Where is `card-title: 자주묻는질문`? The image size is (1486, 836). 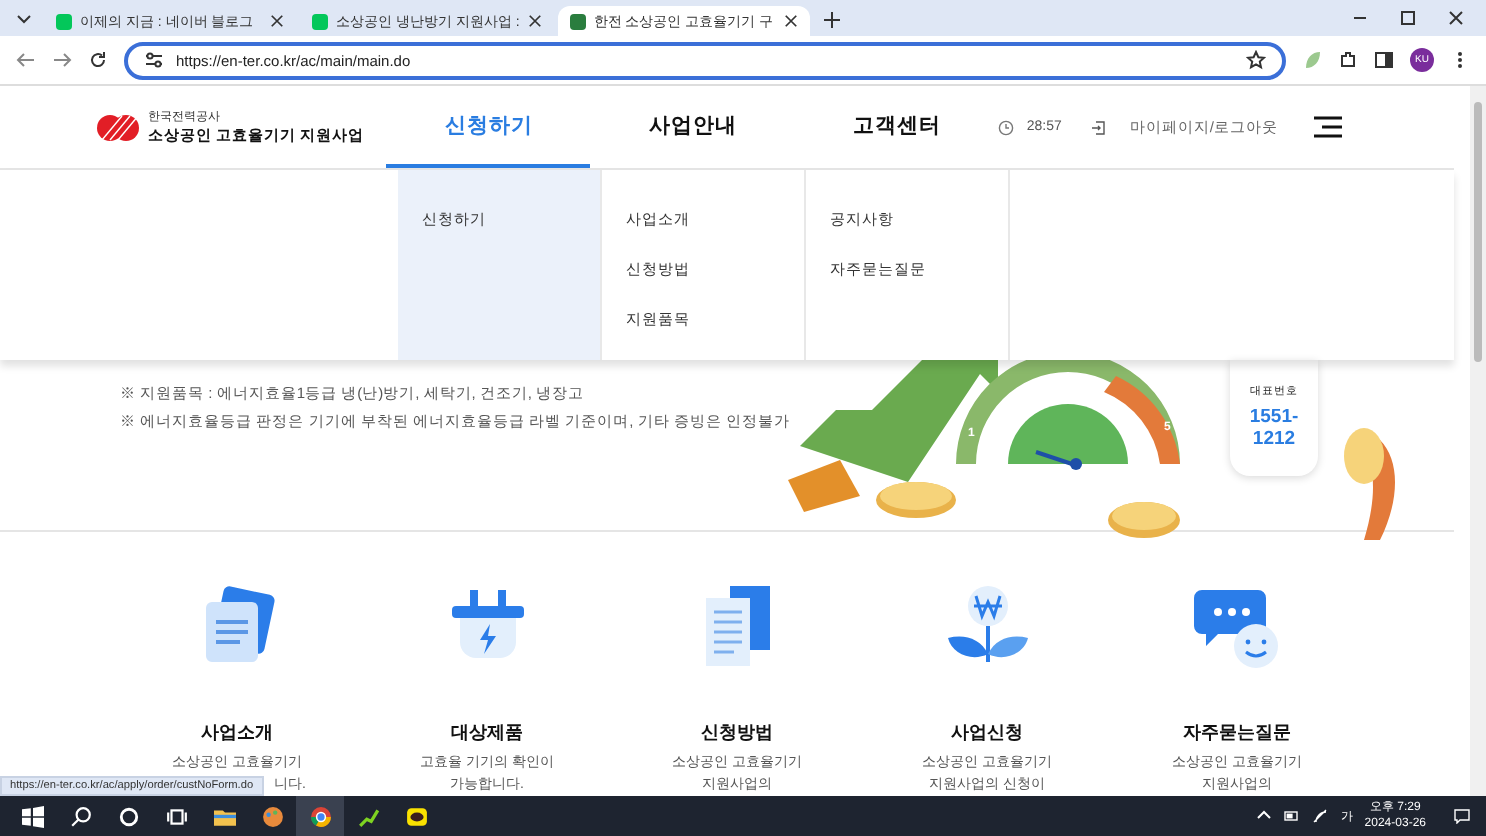 card-title: 자주묻는질문 is located at coordinates (1237, 733).